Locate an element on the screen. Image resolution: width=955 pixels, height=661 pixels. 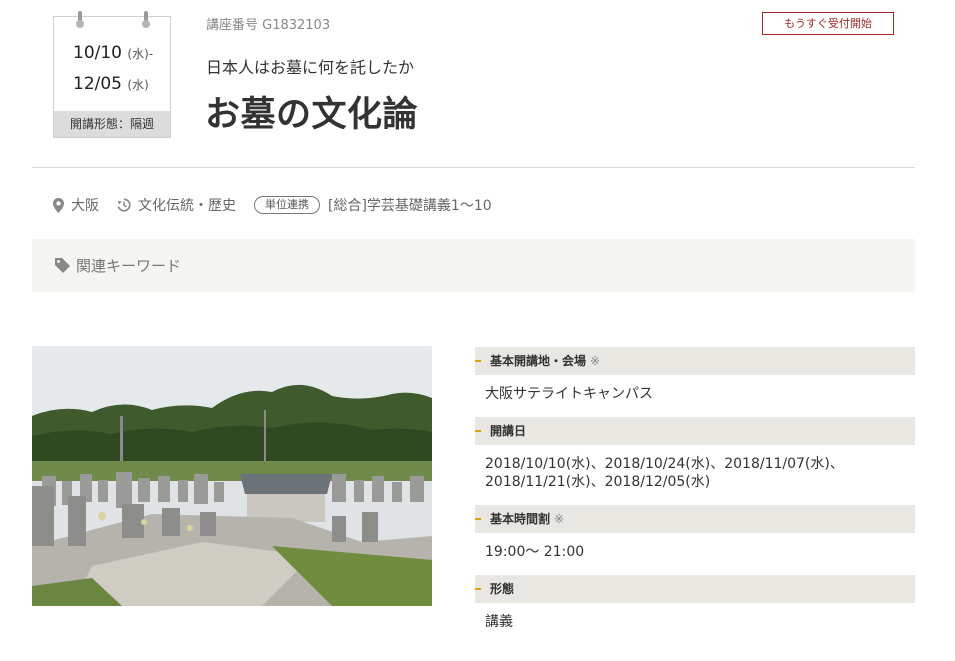
detail-heading: 開講日 is located at coordinates (695, 431).